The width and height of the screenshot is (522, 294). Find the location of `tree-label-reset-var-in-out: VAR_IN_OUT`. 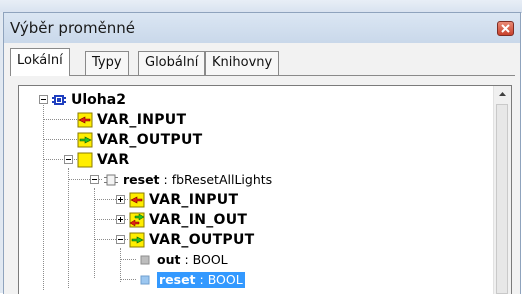

tree-label-reset-var-in-out: VAR_IN_OUT is located at coordinates (198, 220).